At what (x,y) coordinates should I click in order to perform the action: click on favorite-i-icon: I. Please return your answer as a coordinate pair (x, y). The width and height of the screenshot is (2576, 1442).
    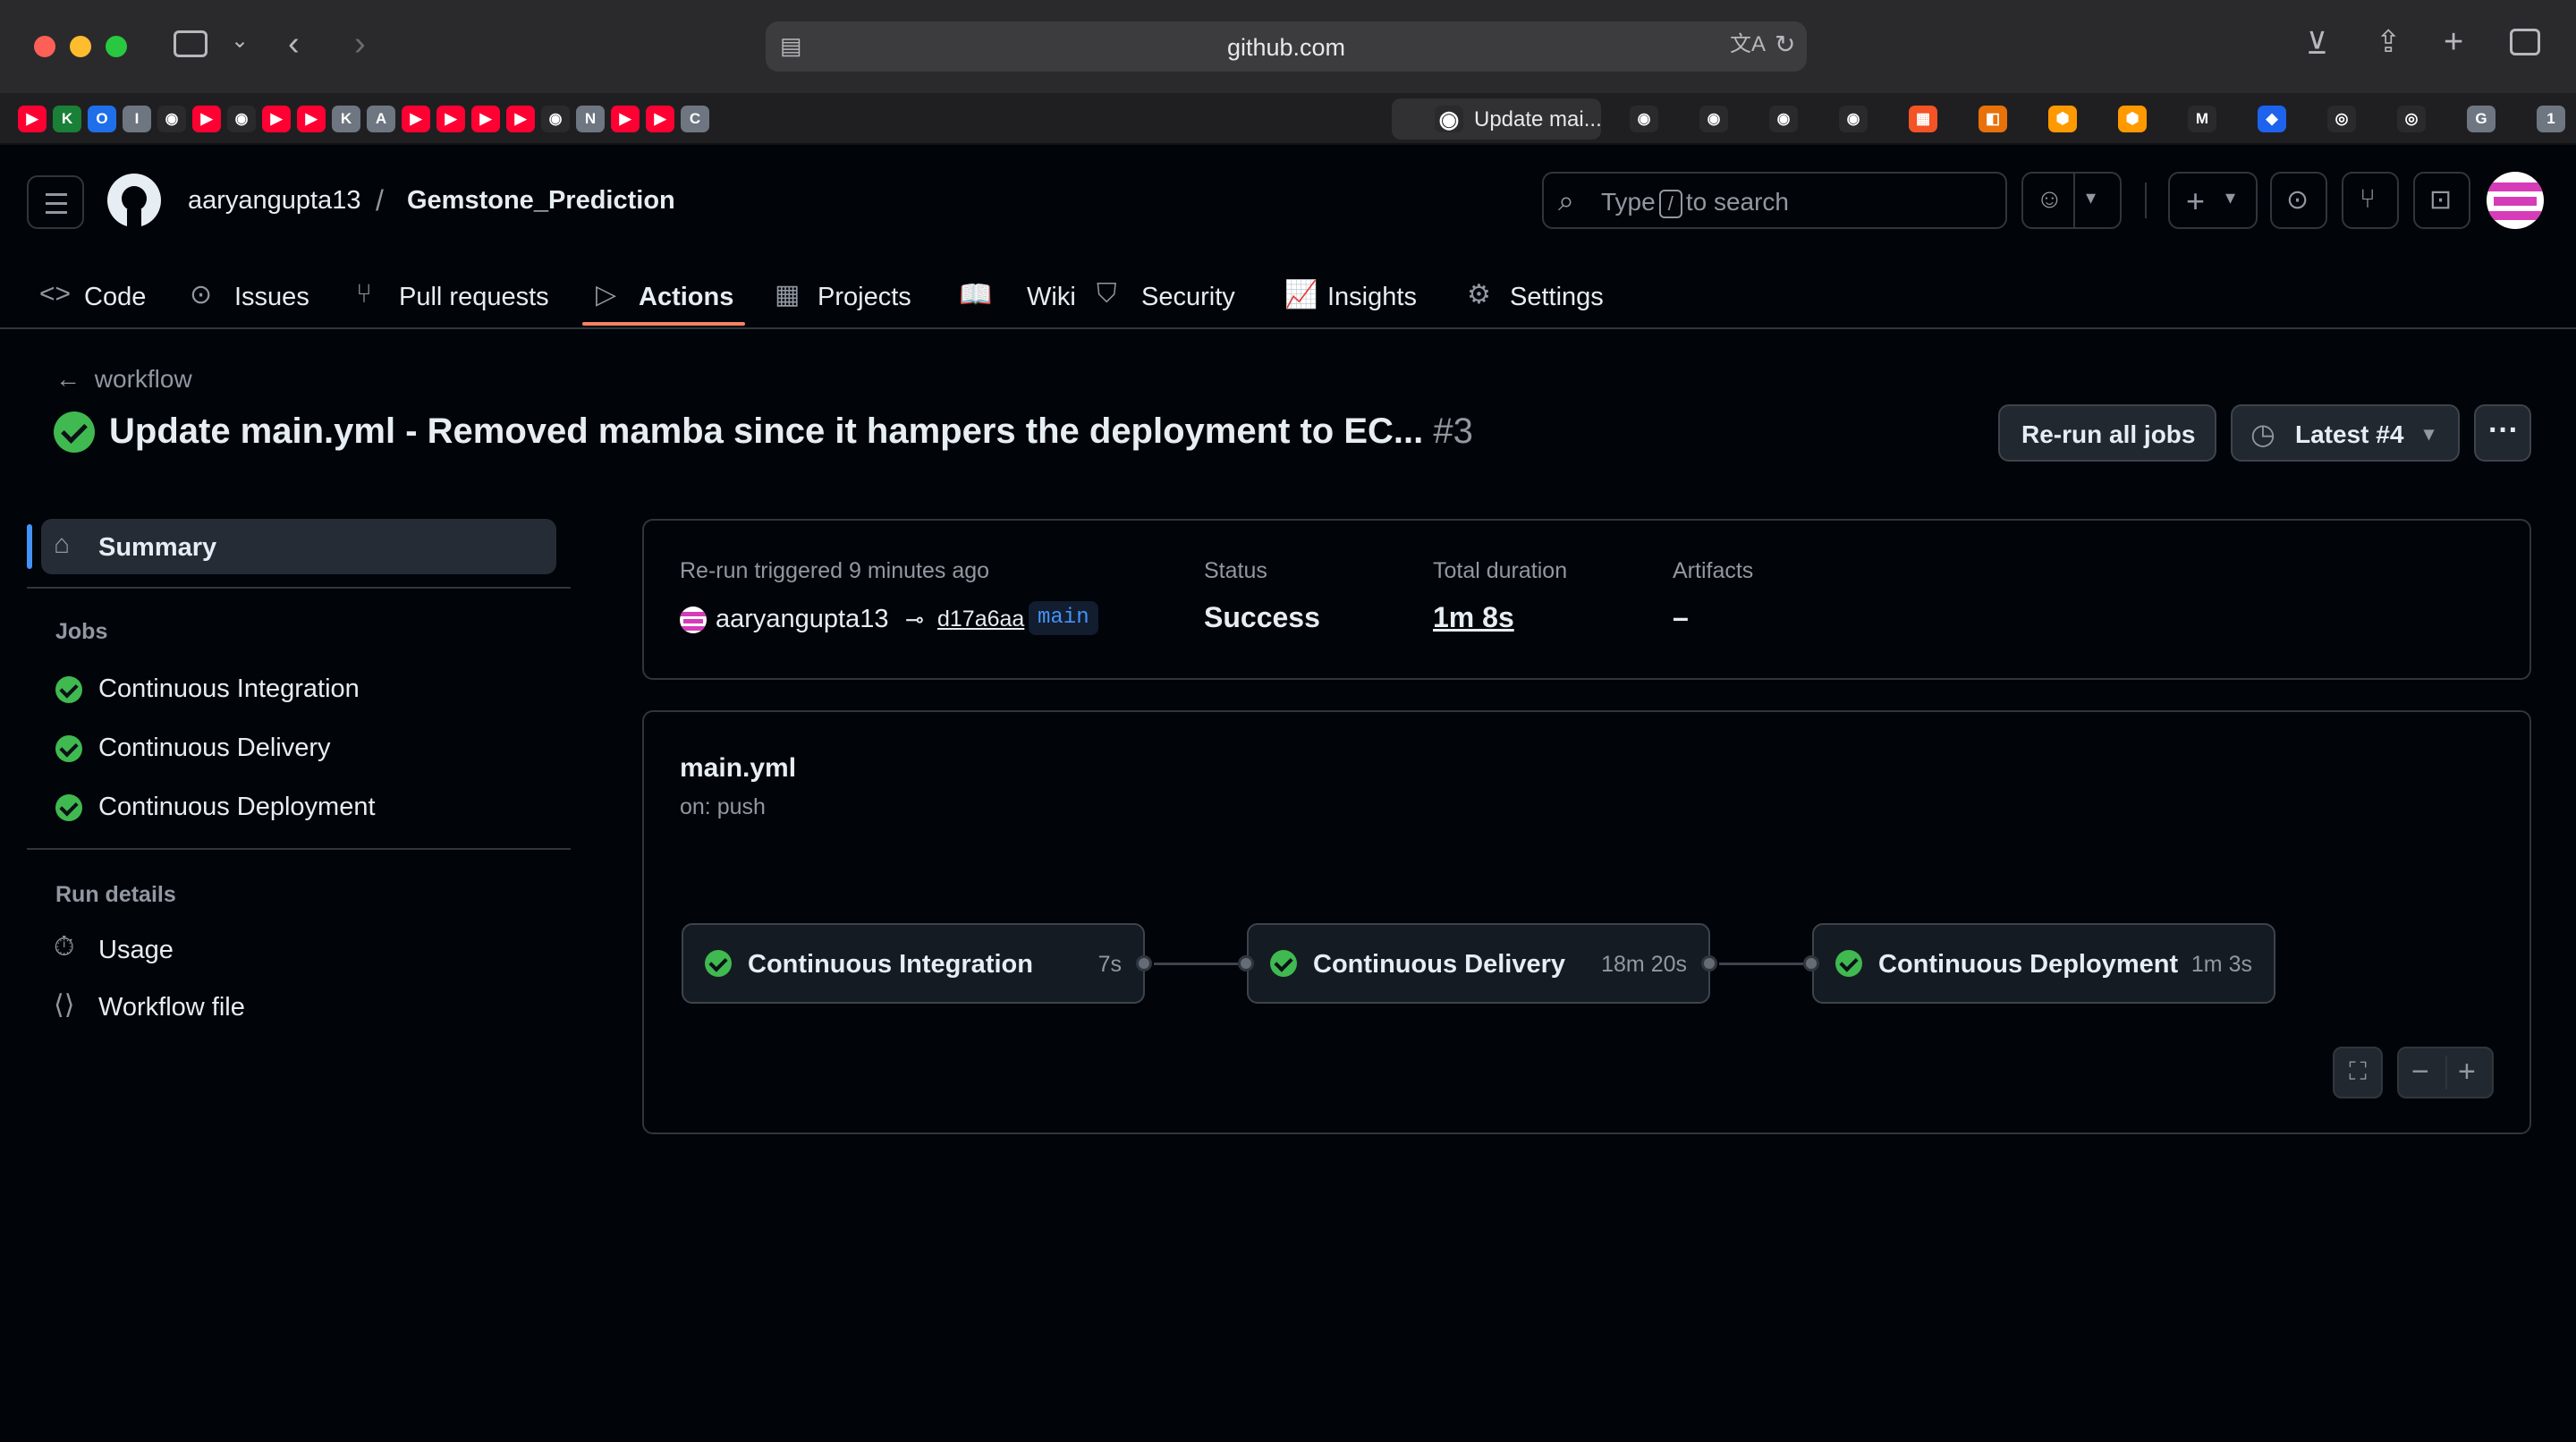
    Looking at the image, I should click on (137, 119).